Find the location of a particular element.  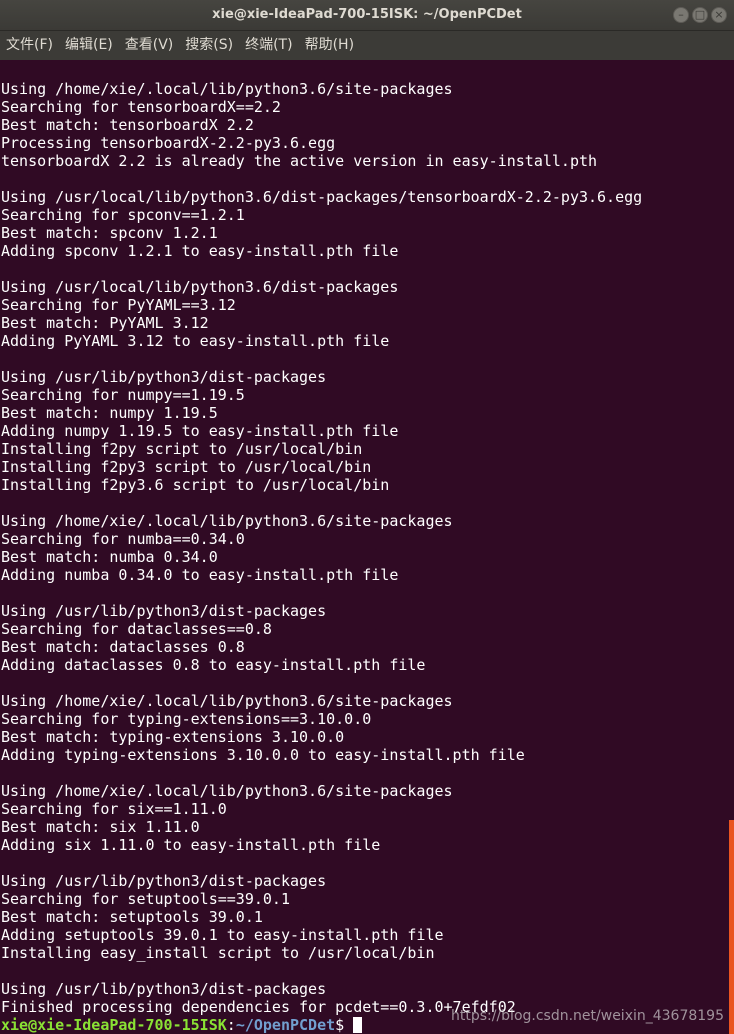

terminal-line: Best match: six 1.11.0 is located at coordinates (100, 827).